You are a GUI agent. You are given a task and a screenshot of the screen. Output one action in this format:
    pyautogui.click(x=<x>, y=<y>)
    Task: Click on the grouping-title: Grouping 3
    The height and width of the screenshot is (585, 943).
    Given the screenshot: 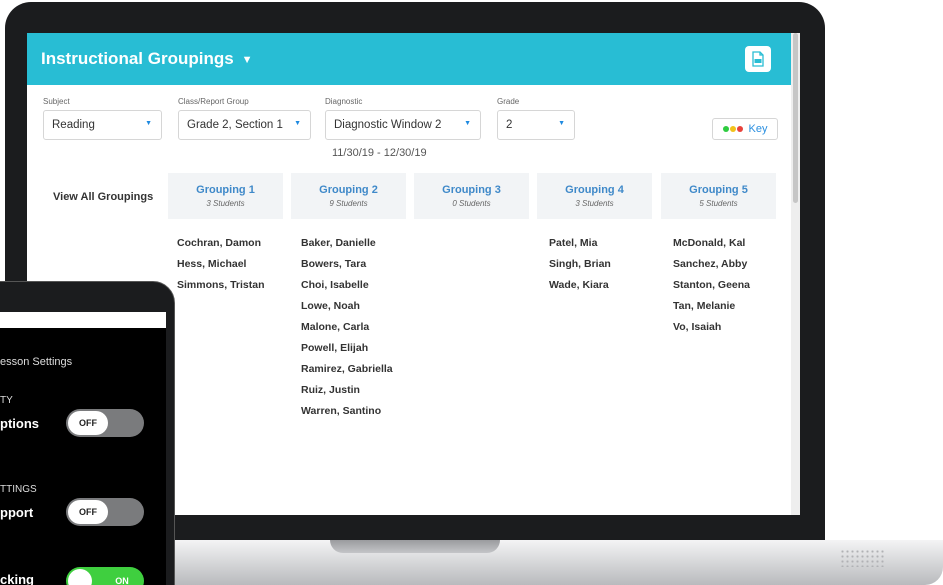 What is the action you would take?
    pyautogui.click(x=471, y=190)
    